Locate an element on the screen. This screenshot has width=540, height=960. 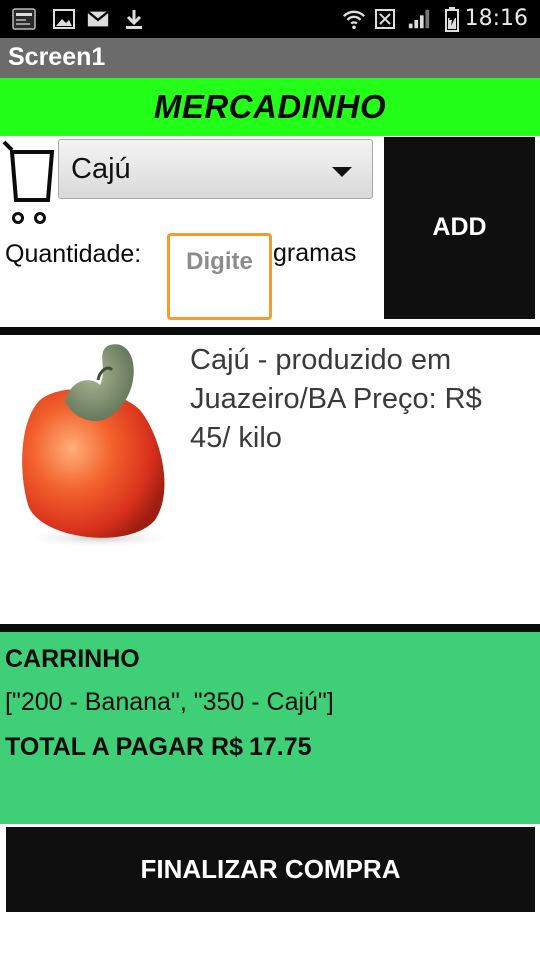
clock: 18:16 is located at coordinates (496, 18).